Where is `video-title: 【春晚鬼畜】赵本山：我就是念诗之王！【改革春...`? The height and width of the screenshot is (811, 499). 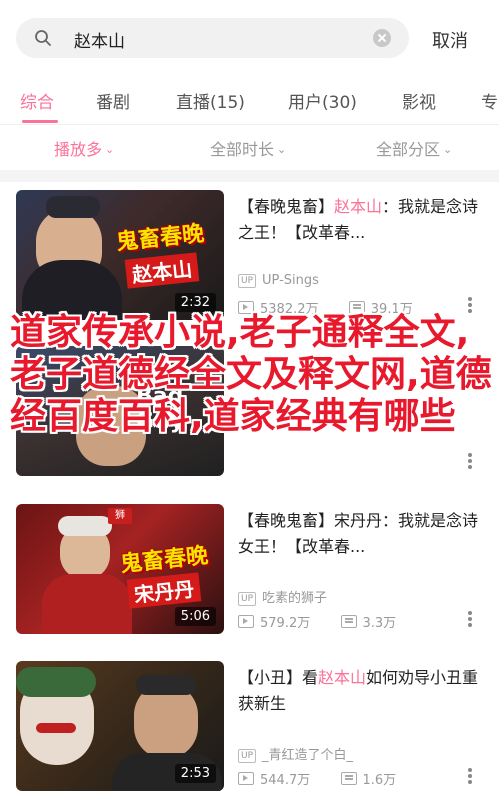 video-title: 【春晚鬼畜】赵本山：我就是念诗之王！【改革春... is located at coordinates (360, 220).